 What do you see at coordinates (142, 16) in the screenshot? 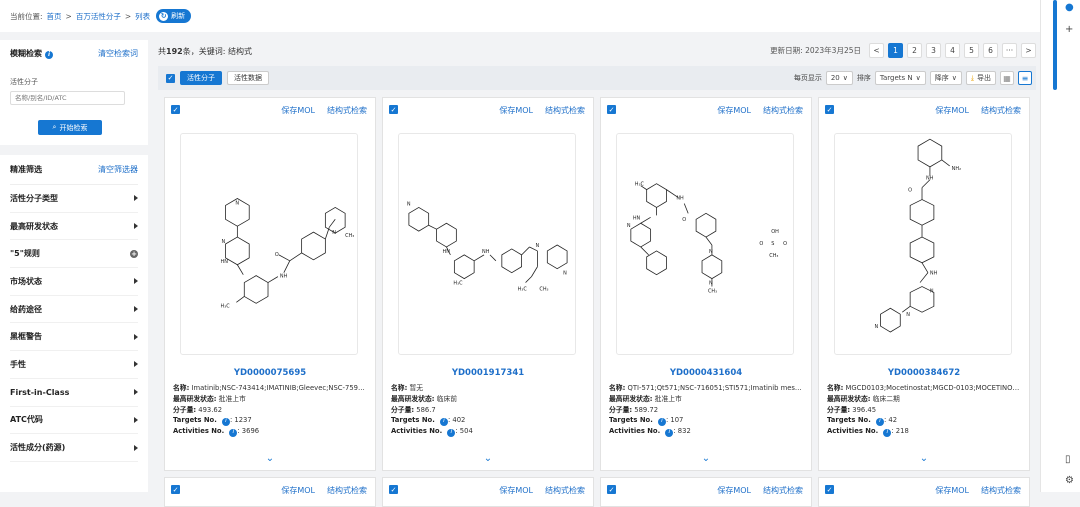
I see `breadcrumb-list: 列表` at bounding box center [142, 16].